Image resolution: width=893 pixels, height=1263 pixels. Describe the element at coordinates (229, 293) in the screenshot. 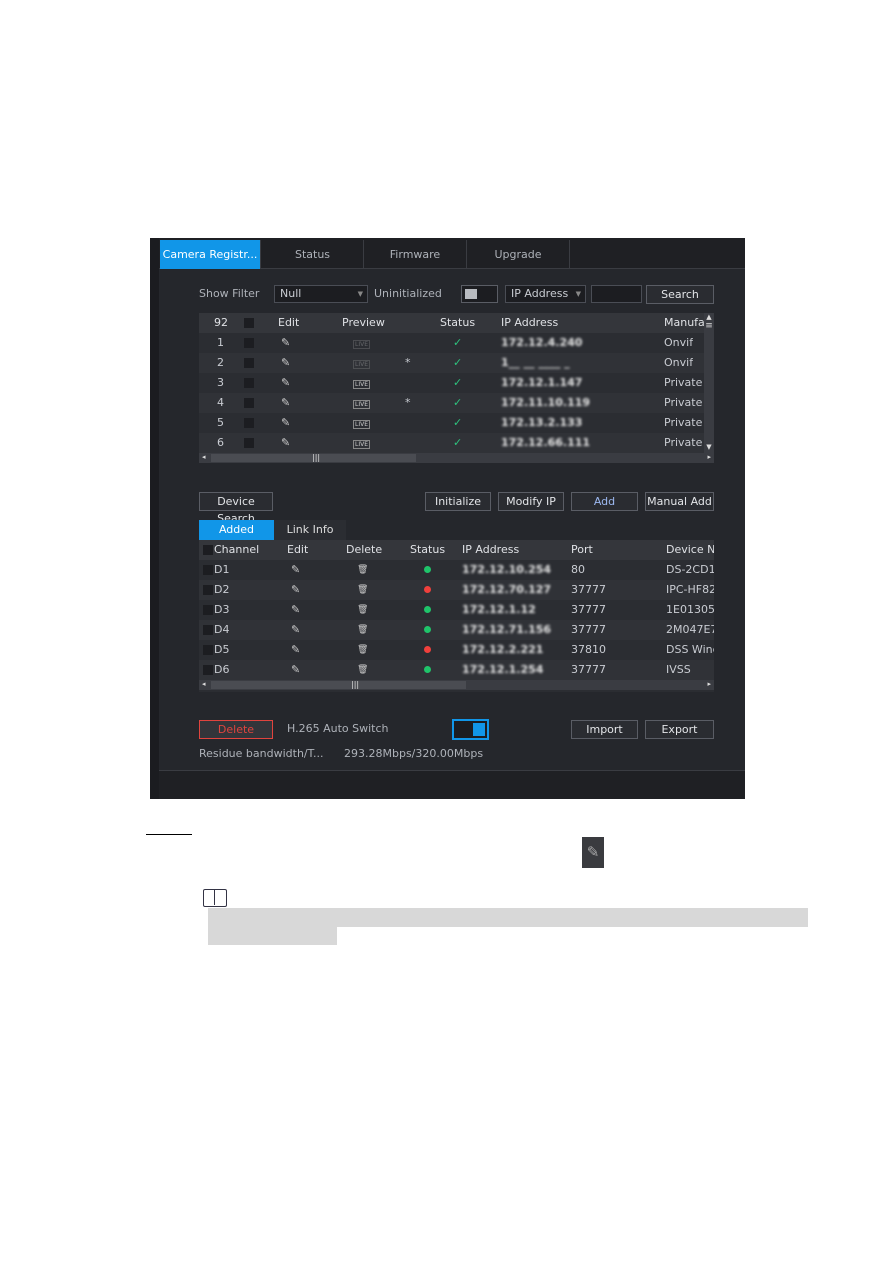

I see `show-filter-label: Show Filter` at that location.